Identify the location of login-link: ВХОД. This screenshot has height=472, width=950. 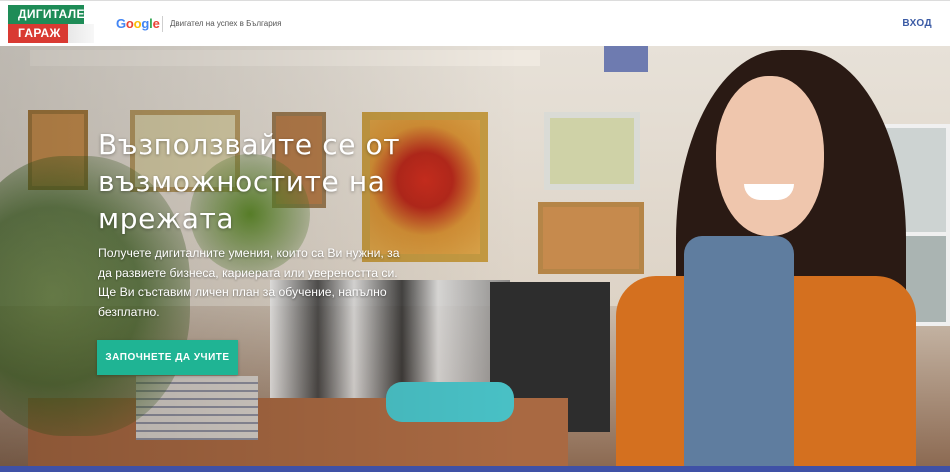
(917, 23).